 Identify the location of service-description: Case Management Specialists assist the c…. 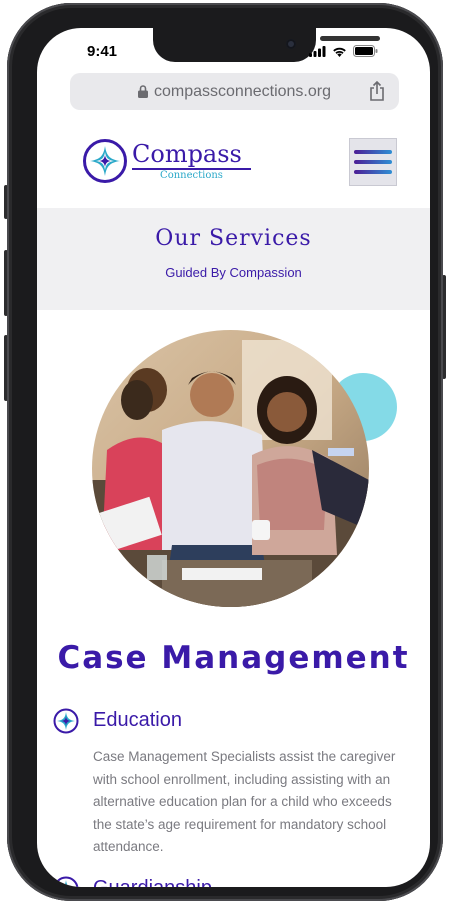
(244, 801).